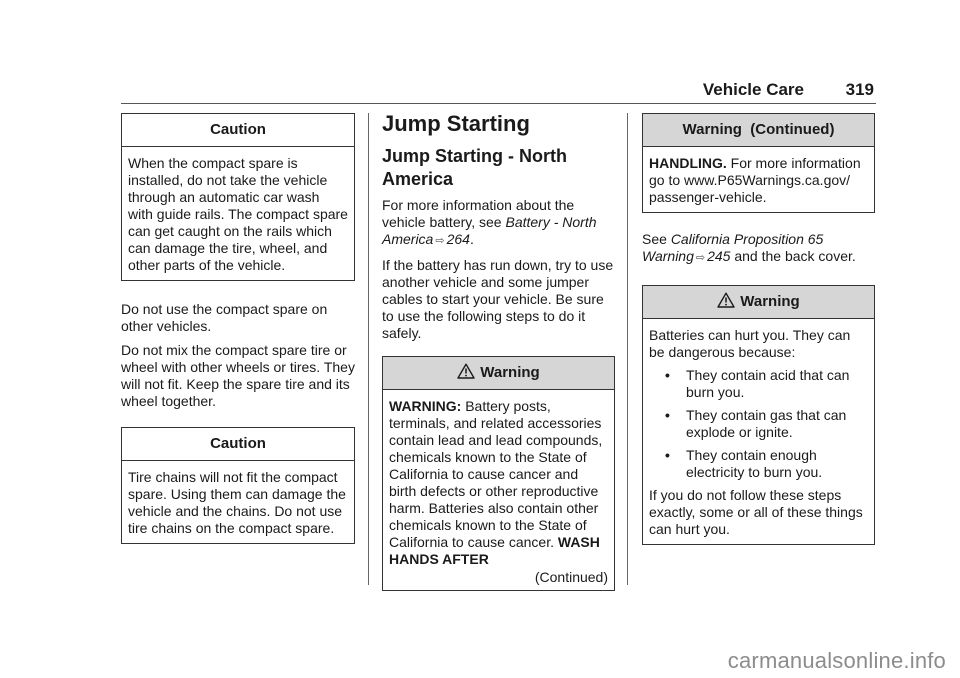 The image size is (960, 678). I want to click on list-item: • They contain acid that can burn you., so click(757, 383).